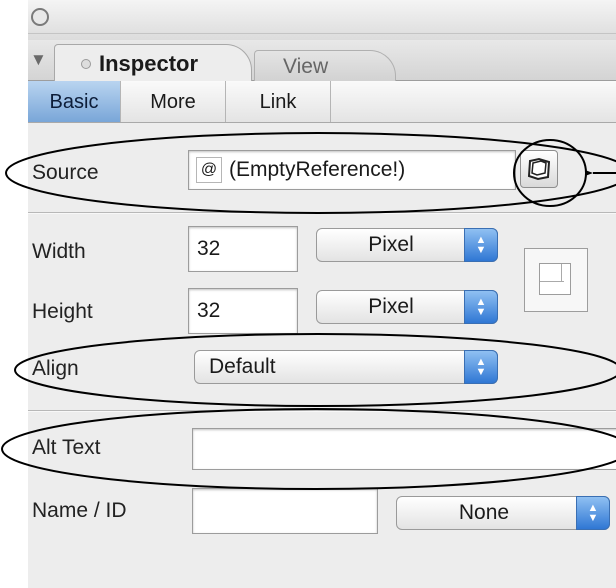 The width and height of the screenshot is (616, 588). What do you see at coordinates (243, 249) in the screenshot?
I see `width-field: 32` at bounding box center [243, 249].